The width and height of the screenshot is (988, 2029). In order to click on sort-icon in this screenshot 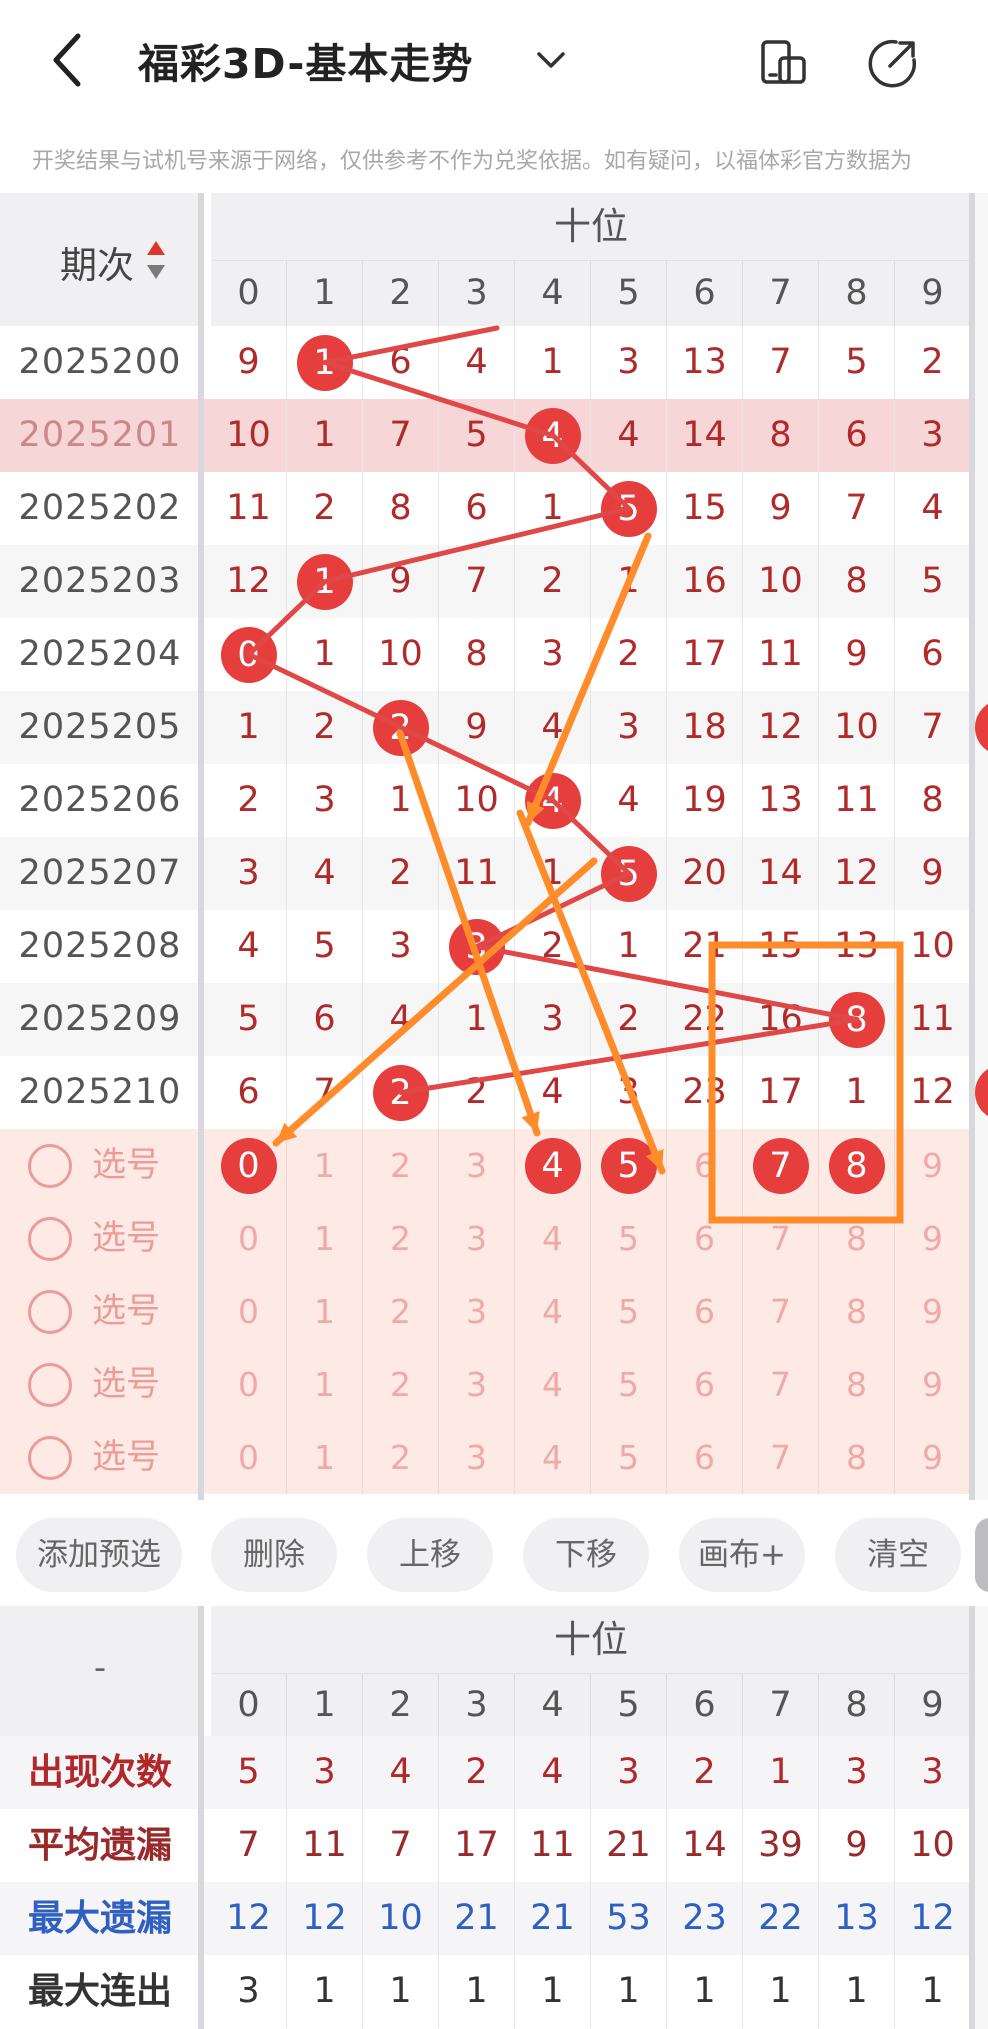, I will do `click(156, 260)`.